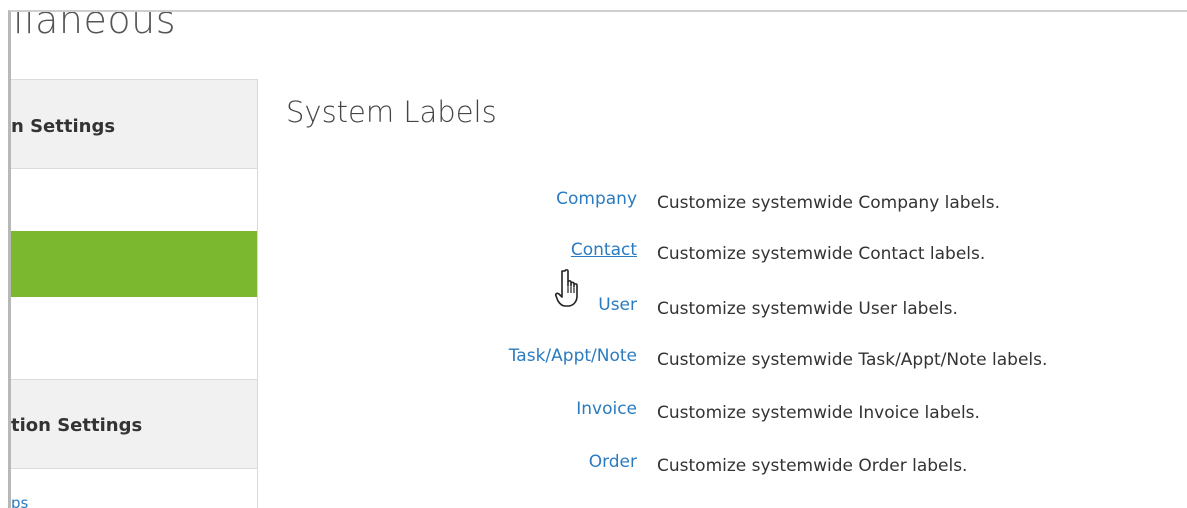 This screenshot has height=508, width=1187. I want to click on invoice-link: Invoice, so click(606, 409).